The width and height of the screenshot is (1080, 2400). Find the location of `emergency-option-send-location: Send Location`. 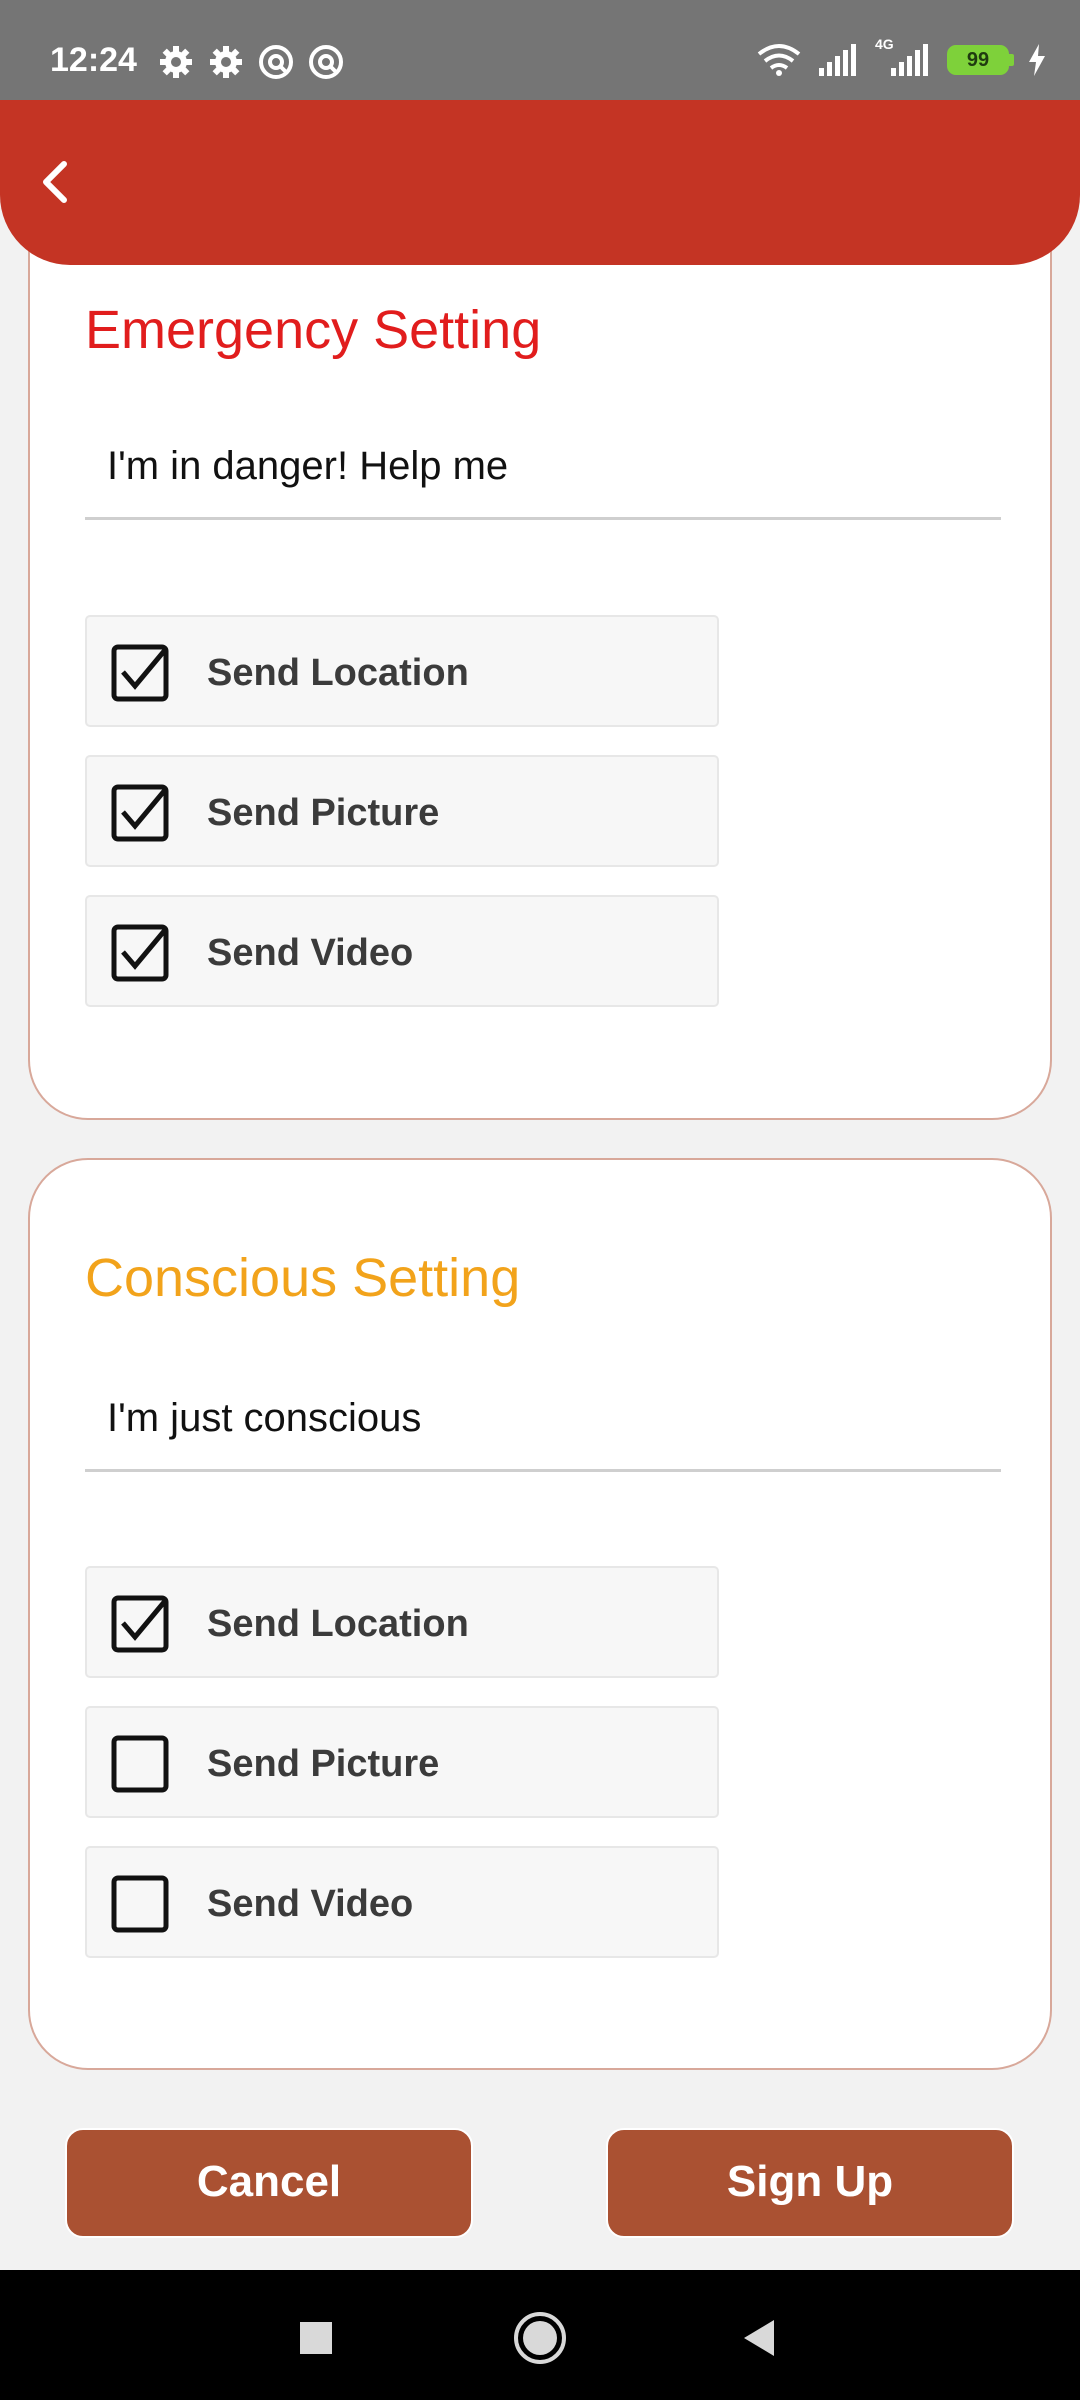

emergency-option-send-location: Send Location is located at coordinates (402, 671).